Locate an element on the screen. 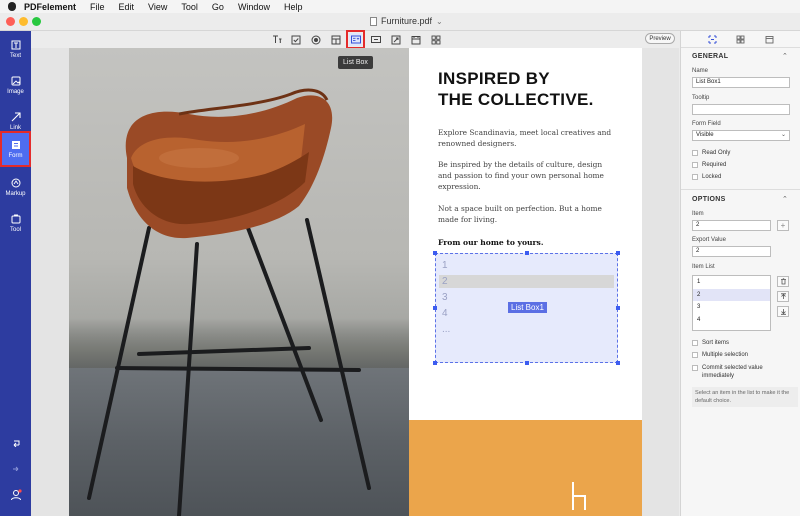 This screenshot has height=516, width=800. menu-window: Window is located at coordinates (254, 7).